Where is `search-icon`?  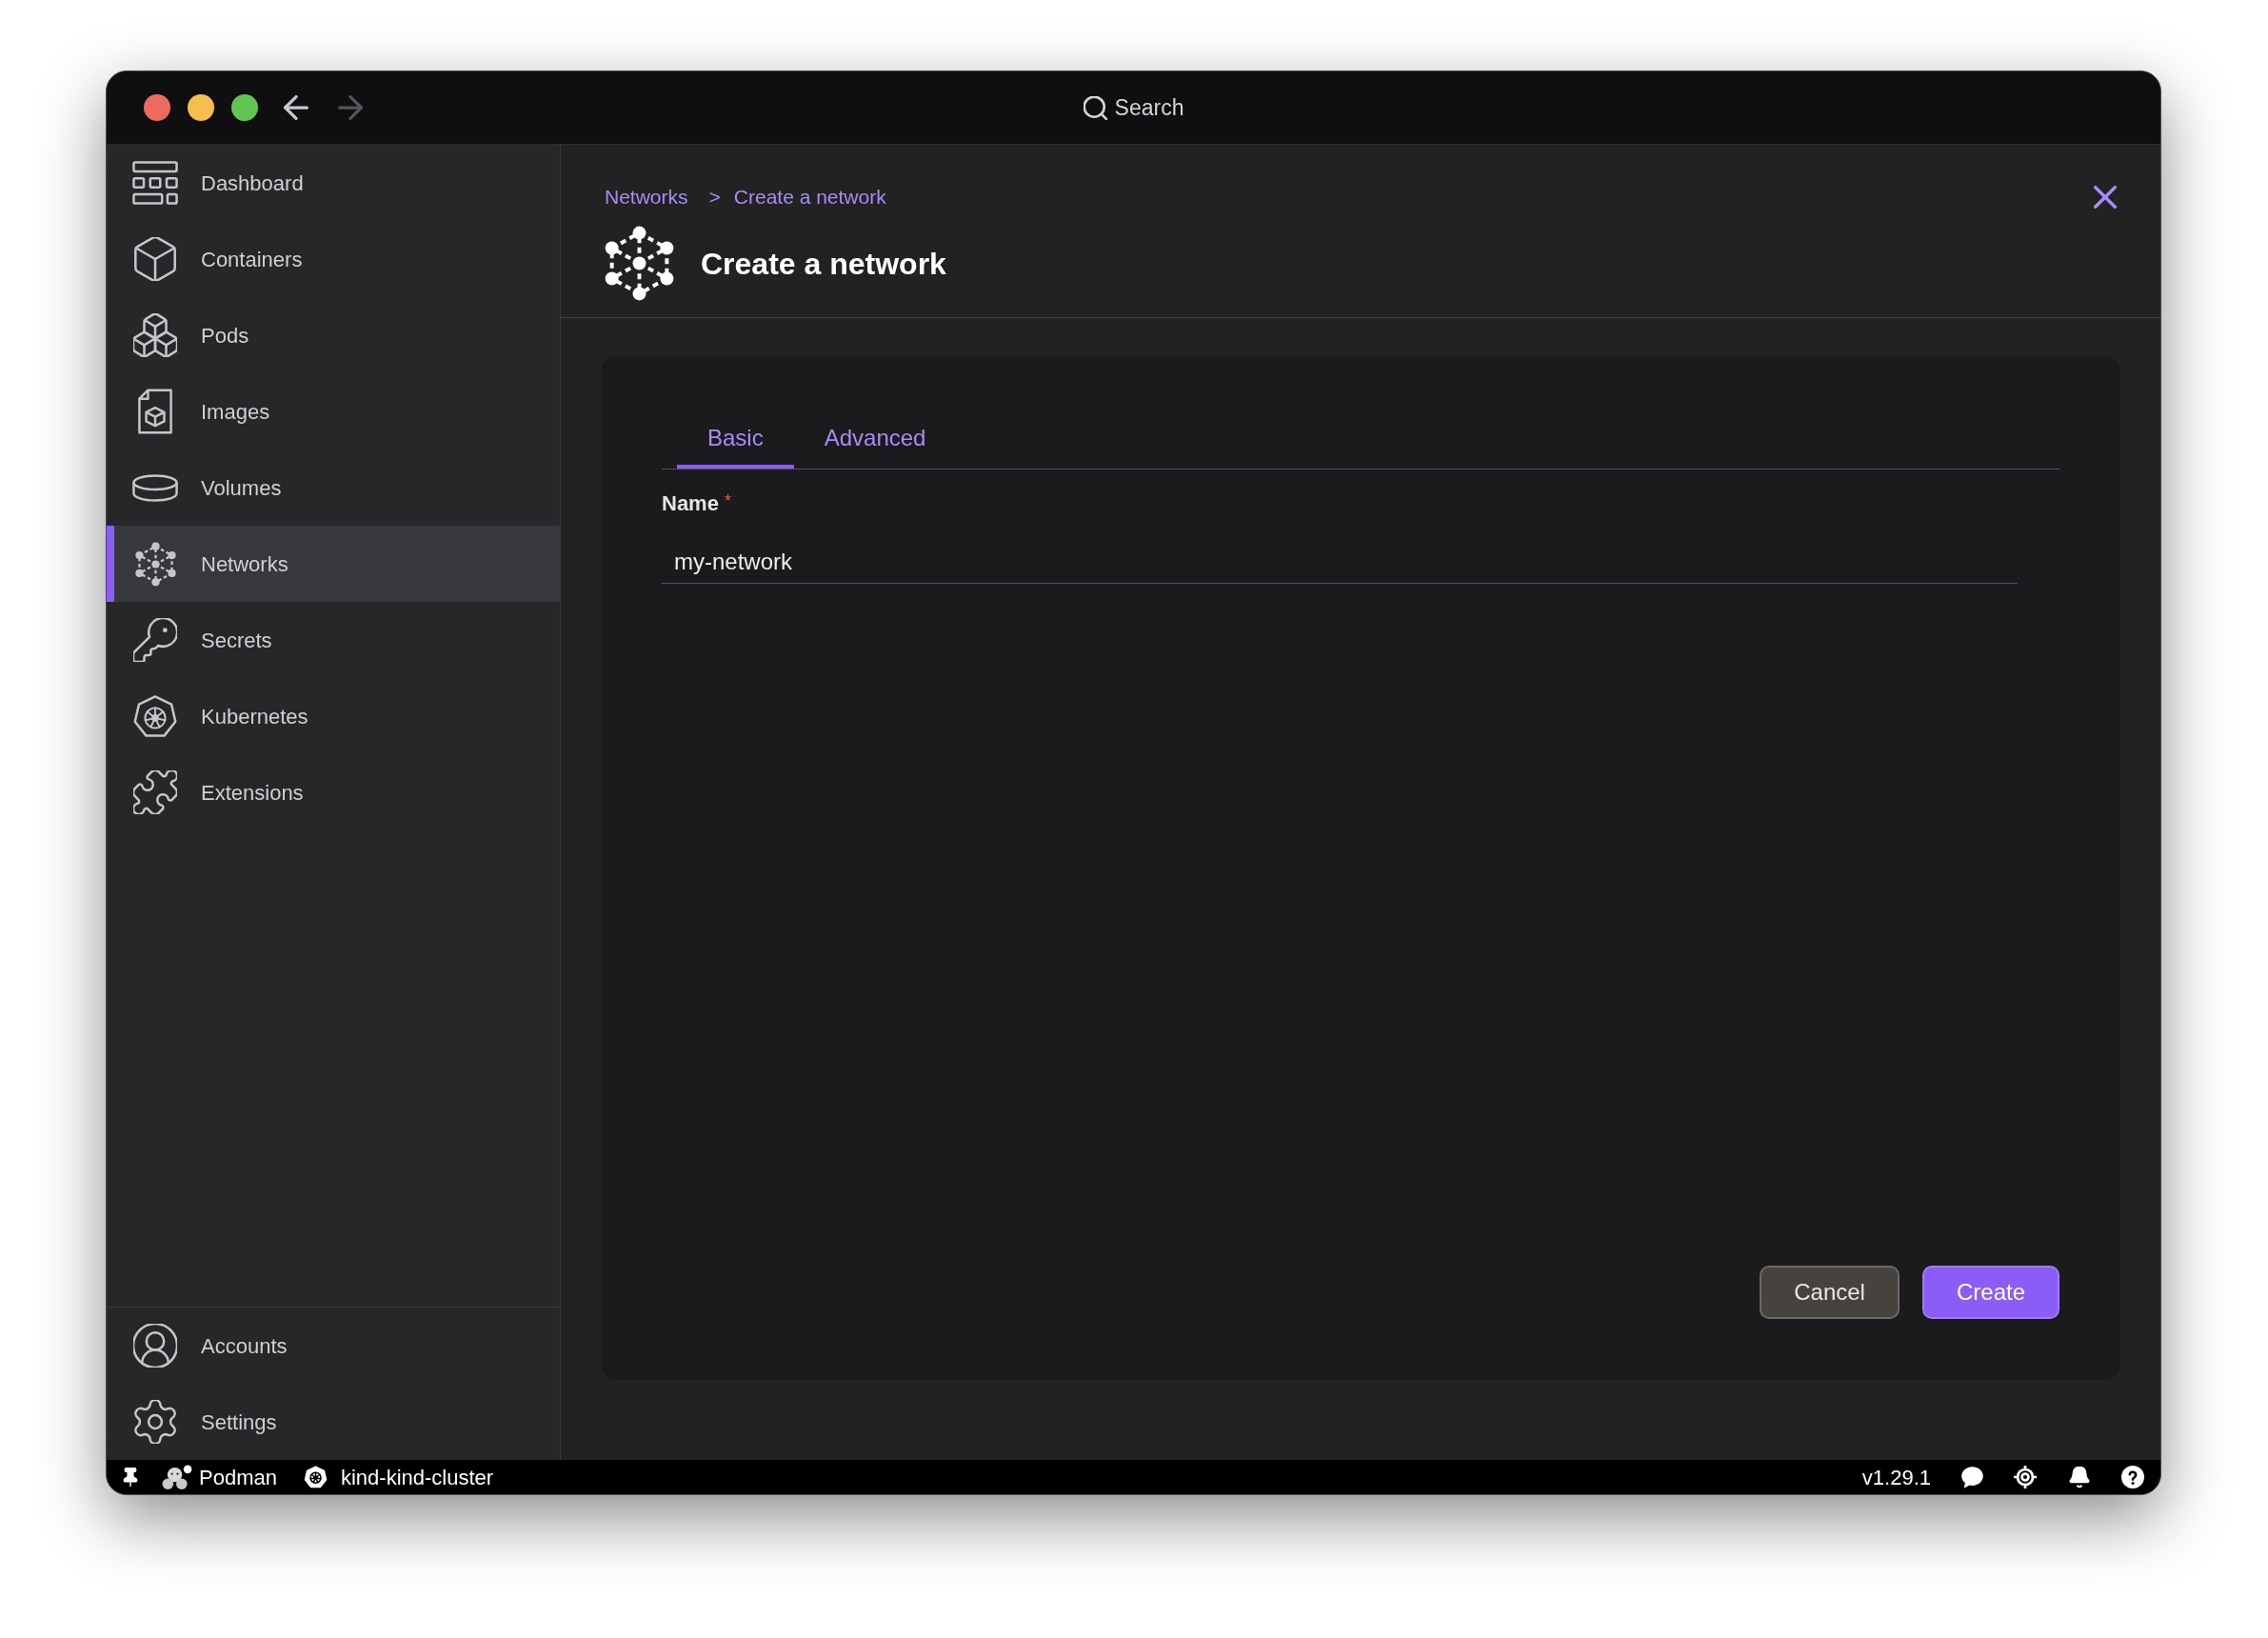 search-icon is located at coordinates (1095, 107).